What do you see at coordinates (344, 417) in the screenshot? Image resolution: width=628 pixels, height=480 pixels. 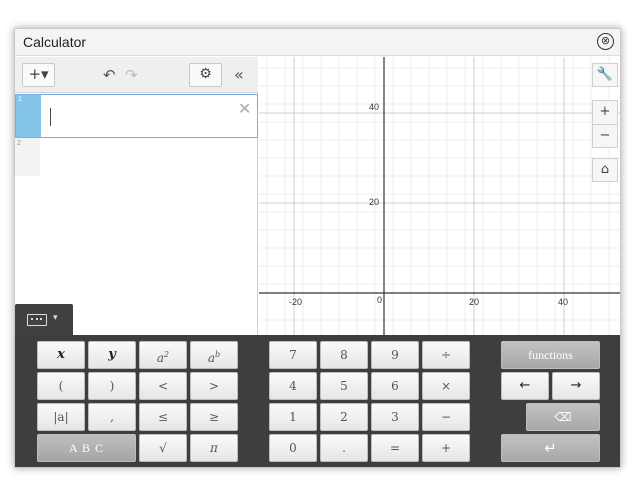 I see `key-2: 2` at bounding box center [344, 417].